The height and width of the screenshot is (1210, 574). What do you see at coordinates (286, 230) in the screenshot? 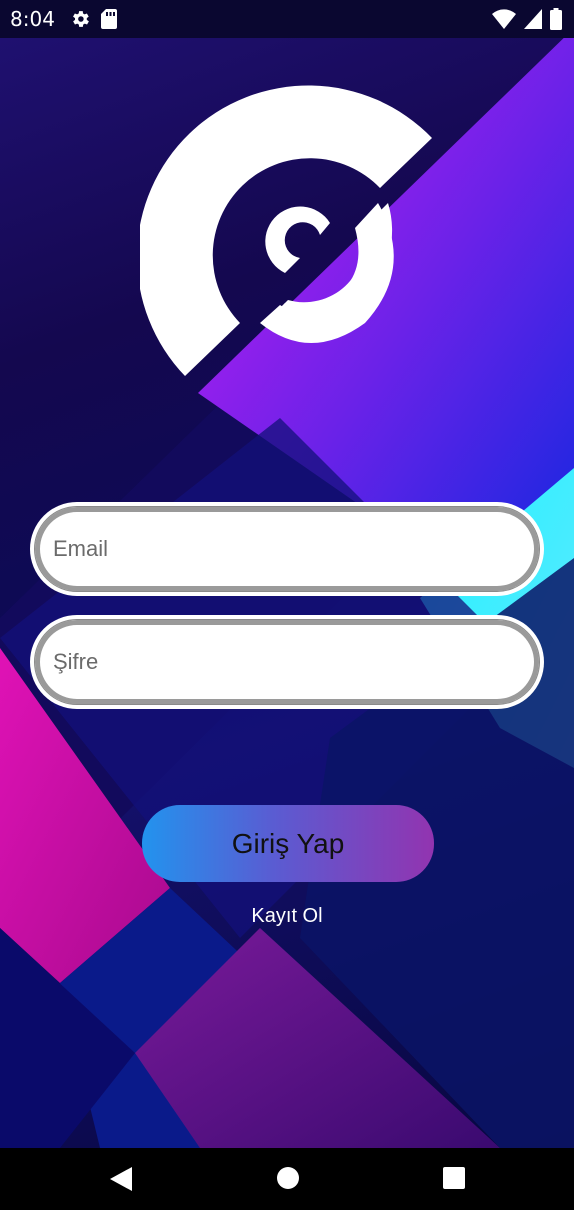
I see `app-logo` at bounding box center [286, 230].